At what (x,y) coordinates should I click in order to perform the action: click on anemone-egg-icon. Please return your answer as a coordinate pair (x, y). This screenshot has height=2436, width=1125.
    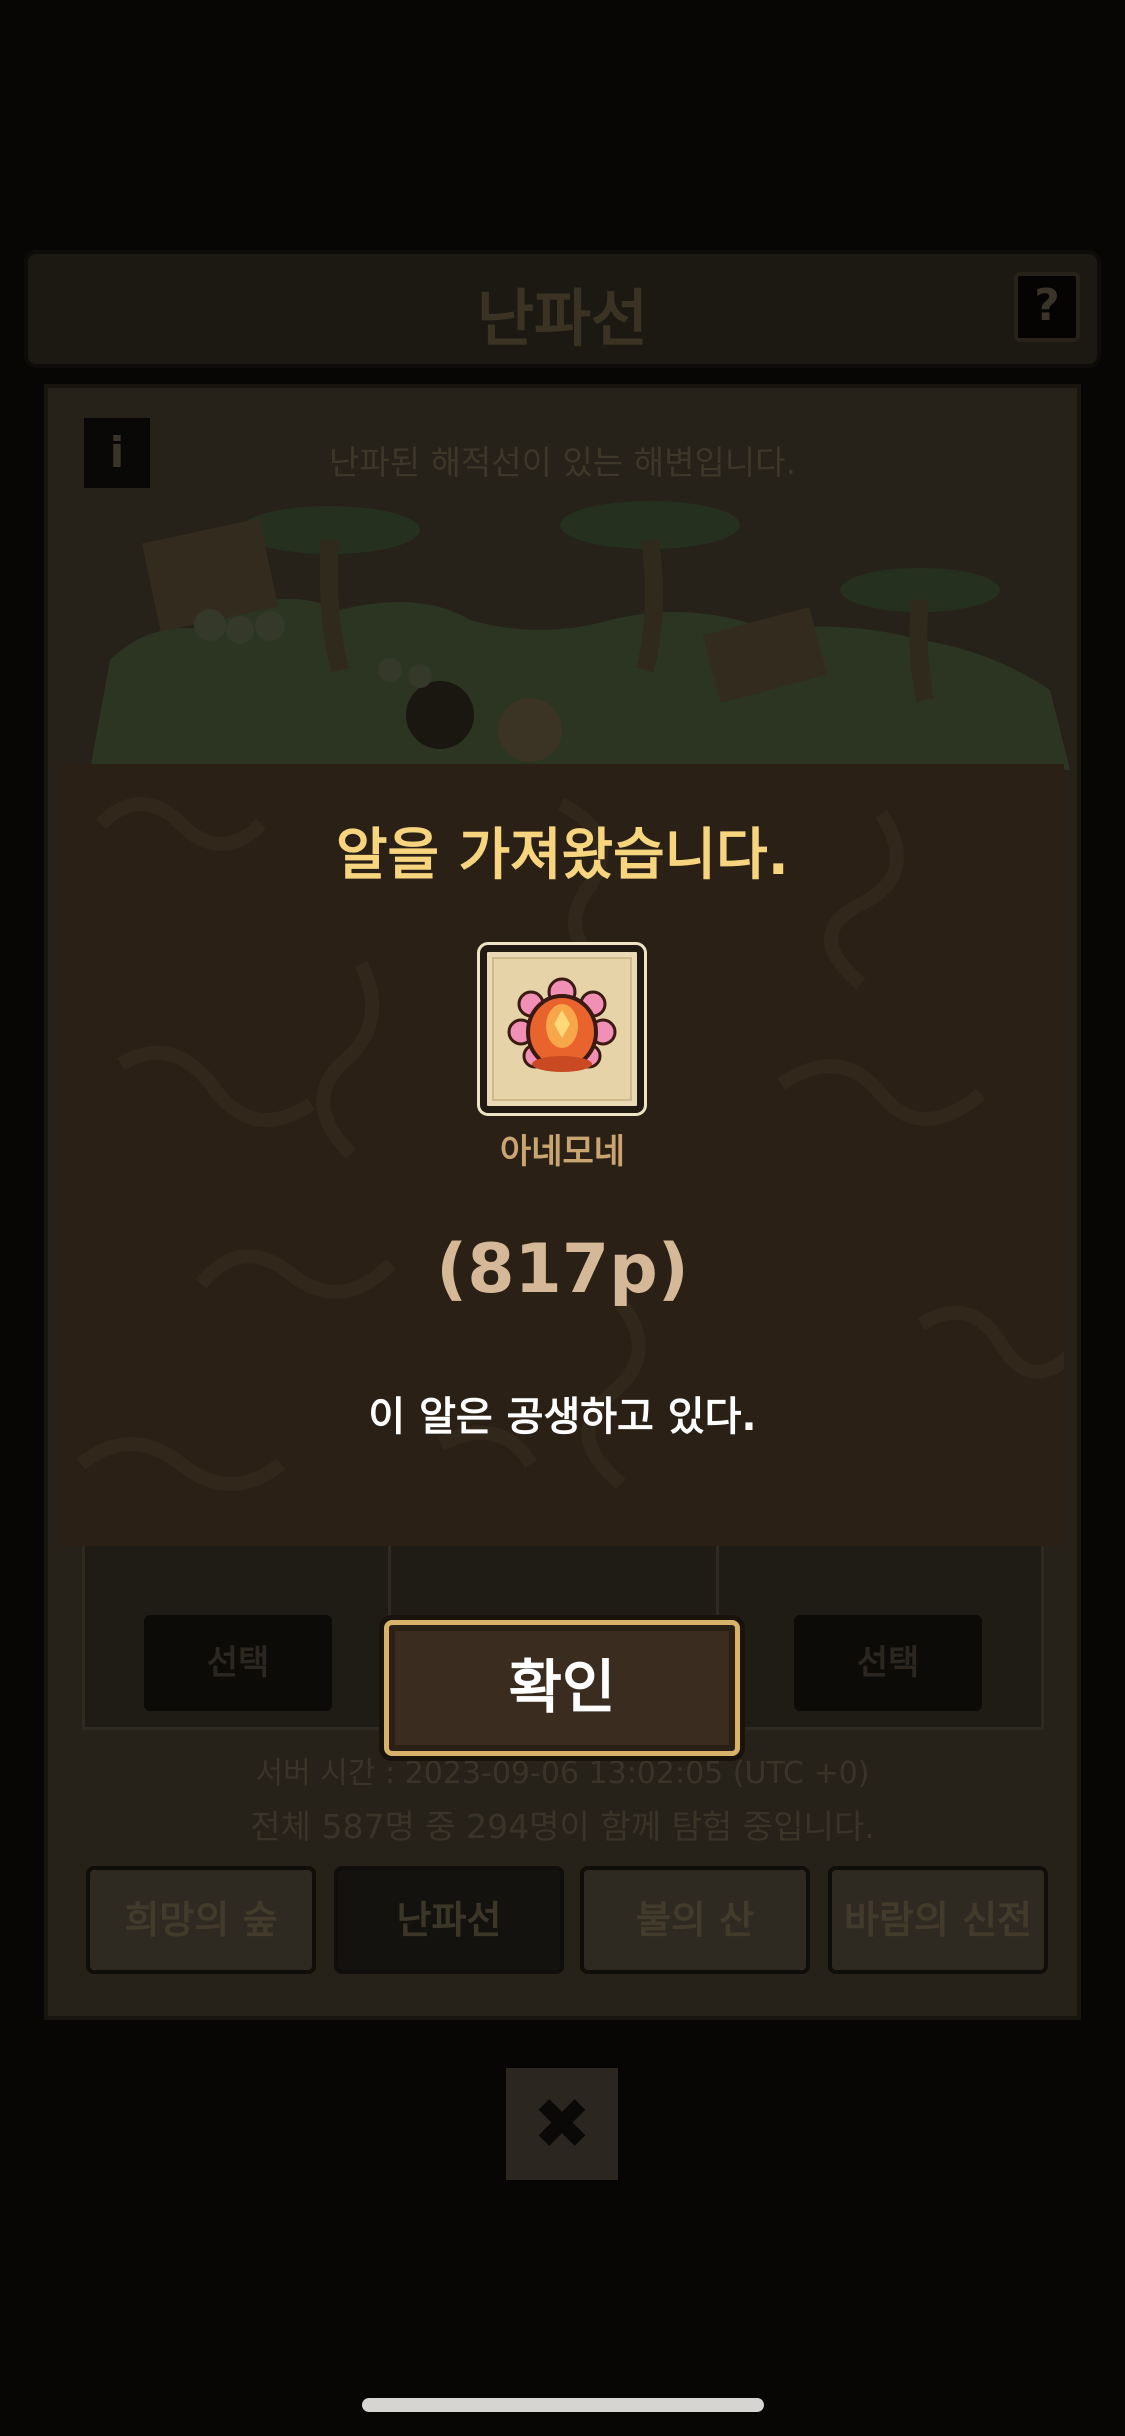
    Looking at the image, I should click on (562, 1029).